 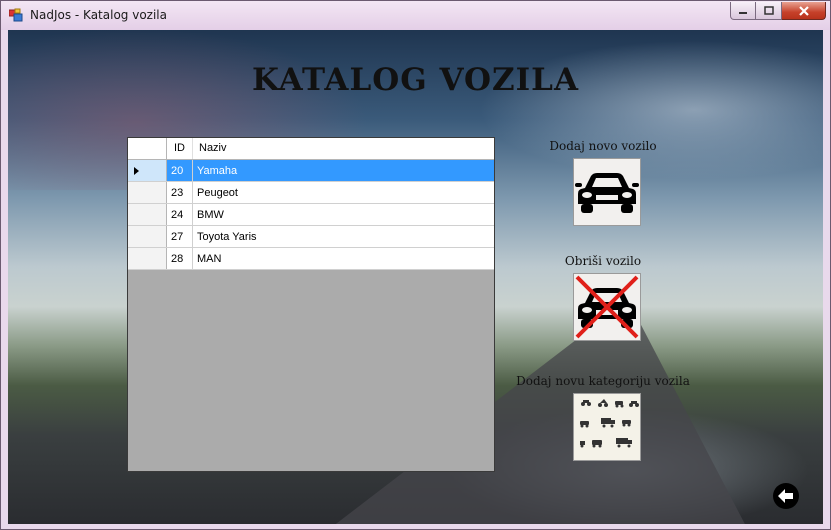 I want to click on maximize-button, so click(x=769, y=11).